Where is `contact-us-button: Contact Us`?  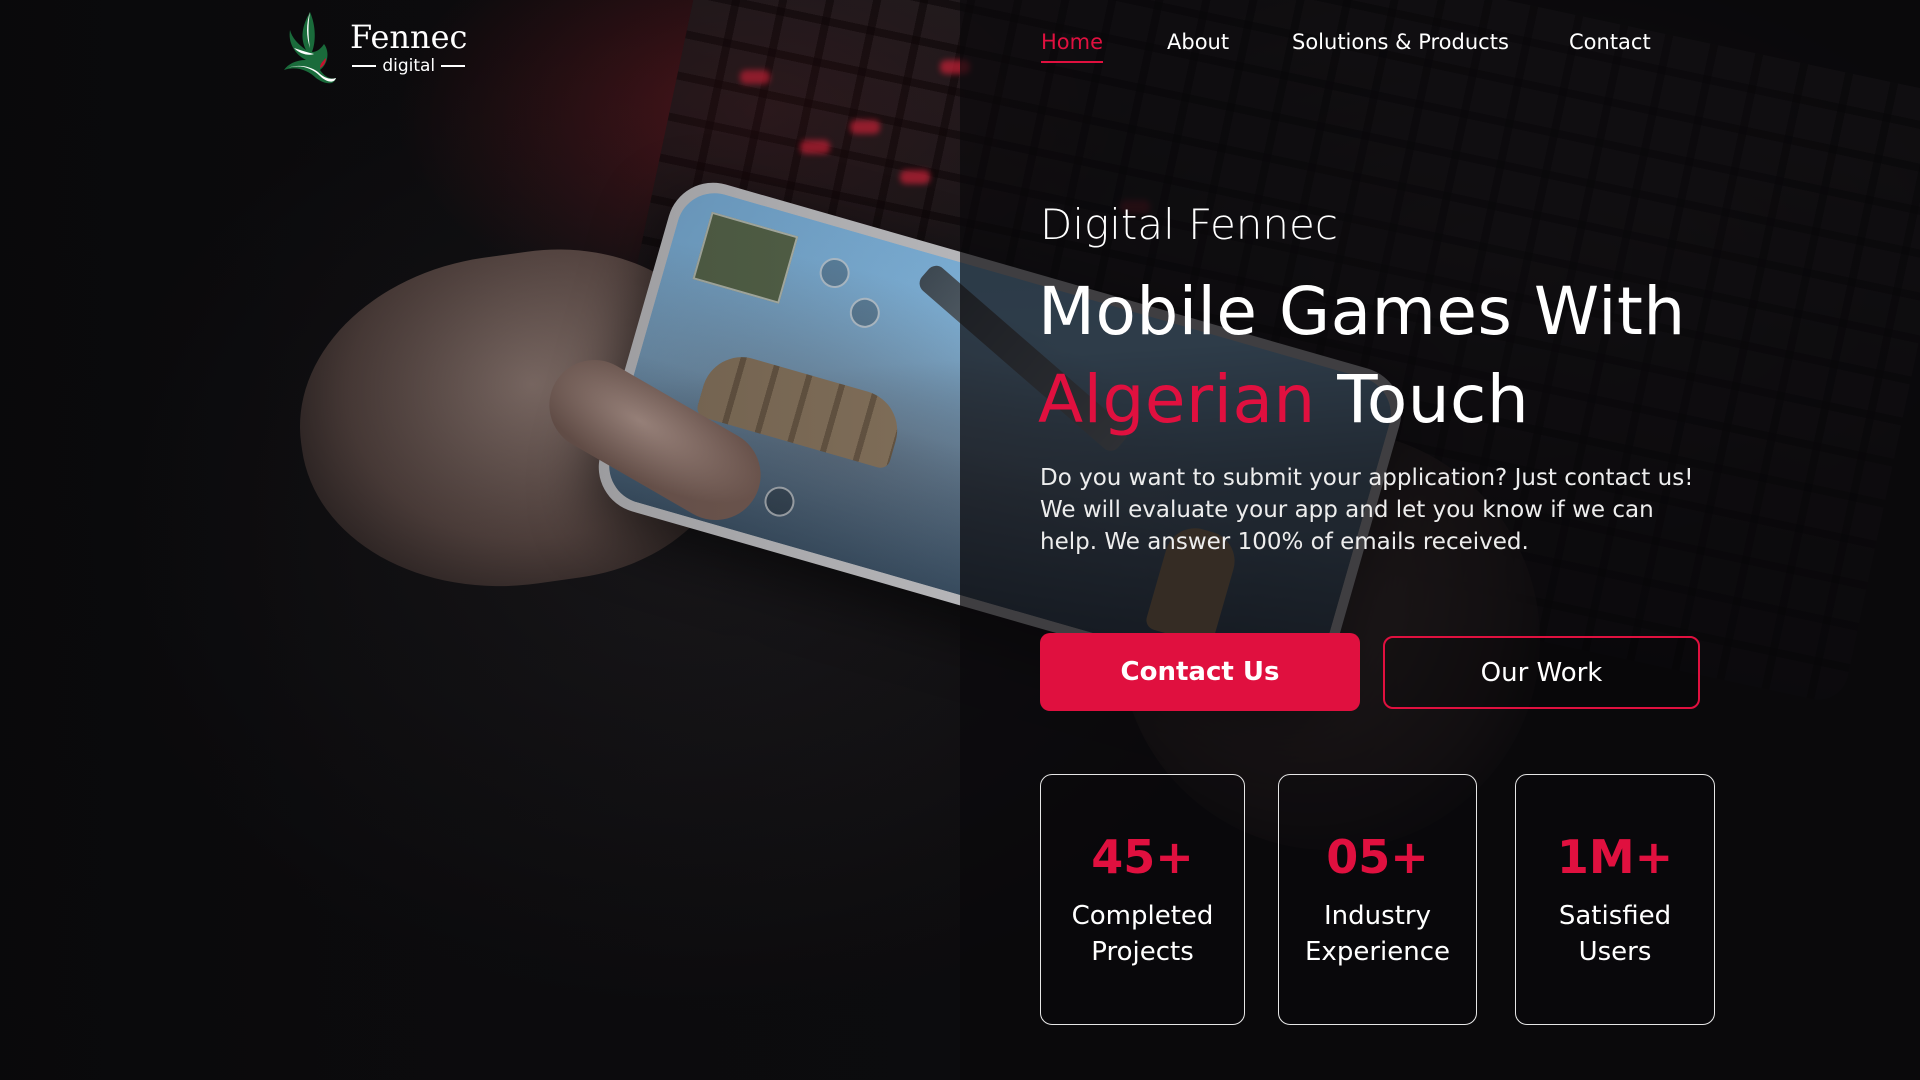 contact-us-button: Contact Us is located at coordinates (1200, 672).